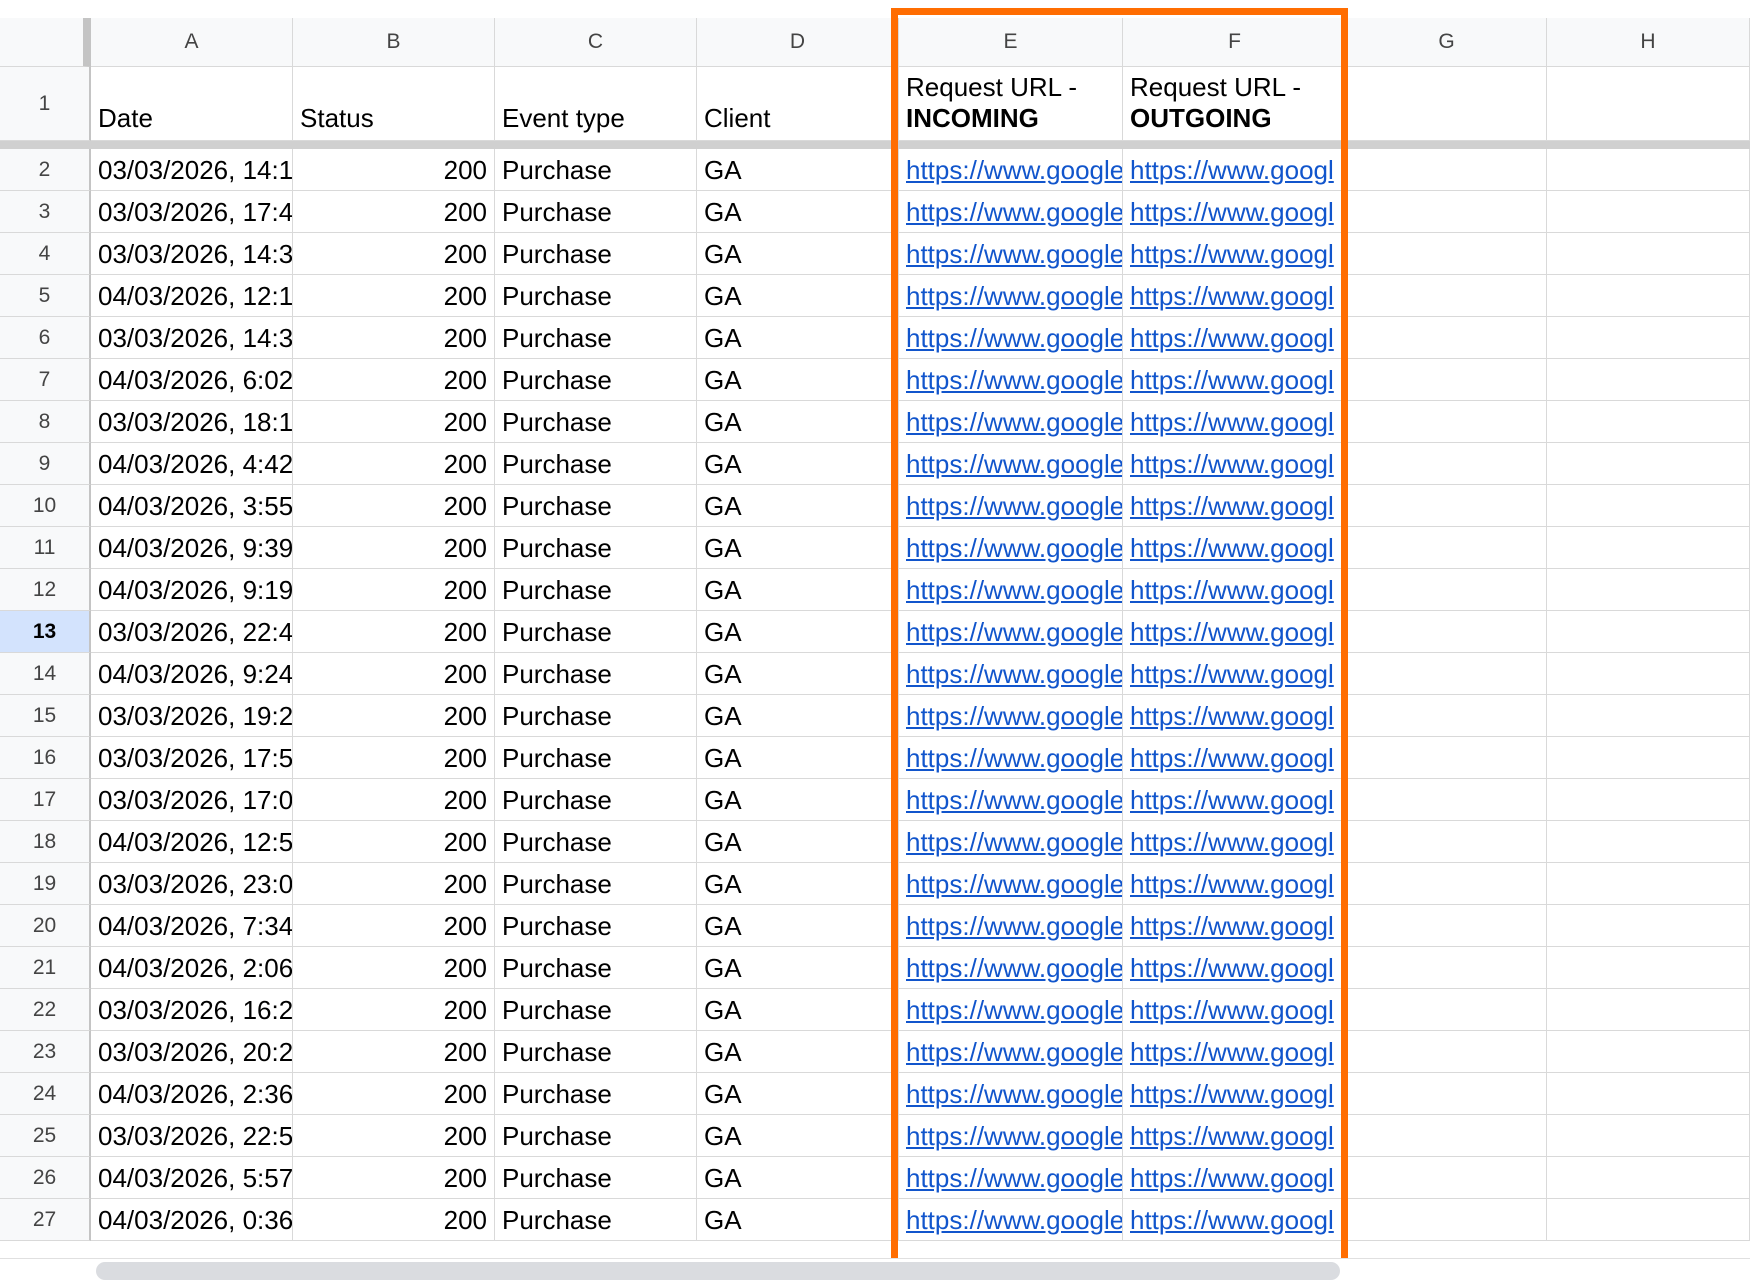 Image resolution: width=1750 pixels, height=1286 pixels. I want to click on header-cell-client: Client, so click(798, 104).